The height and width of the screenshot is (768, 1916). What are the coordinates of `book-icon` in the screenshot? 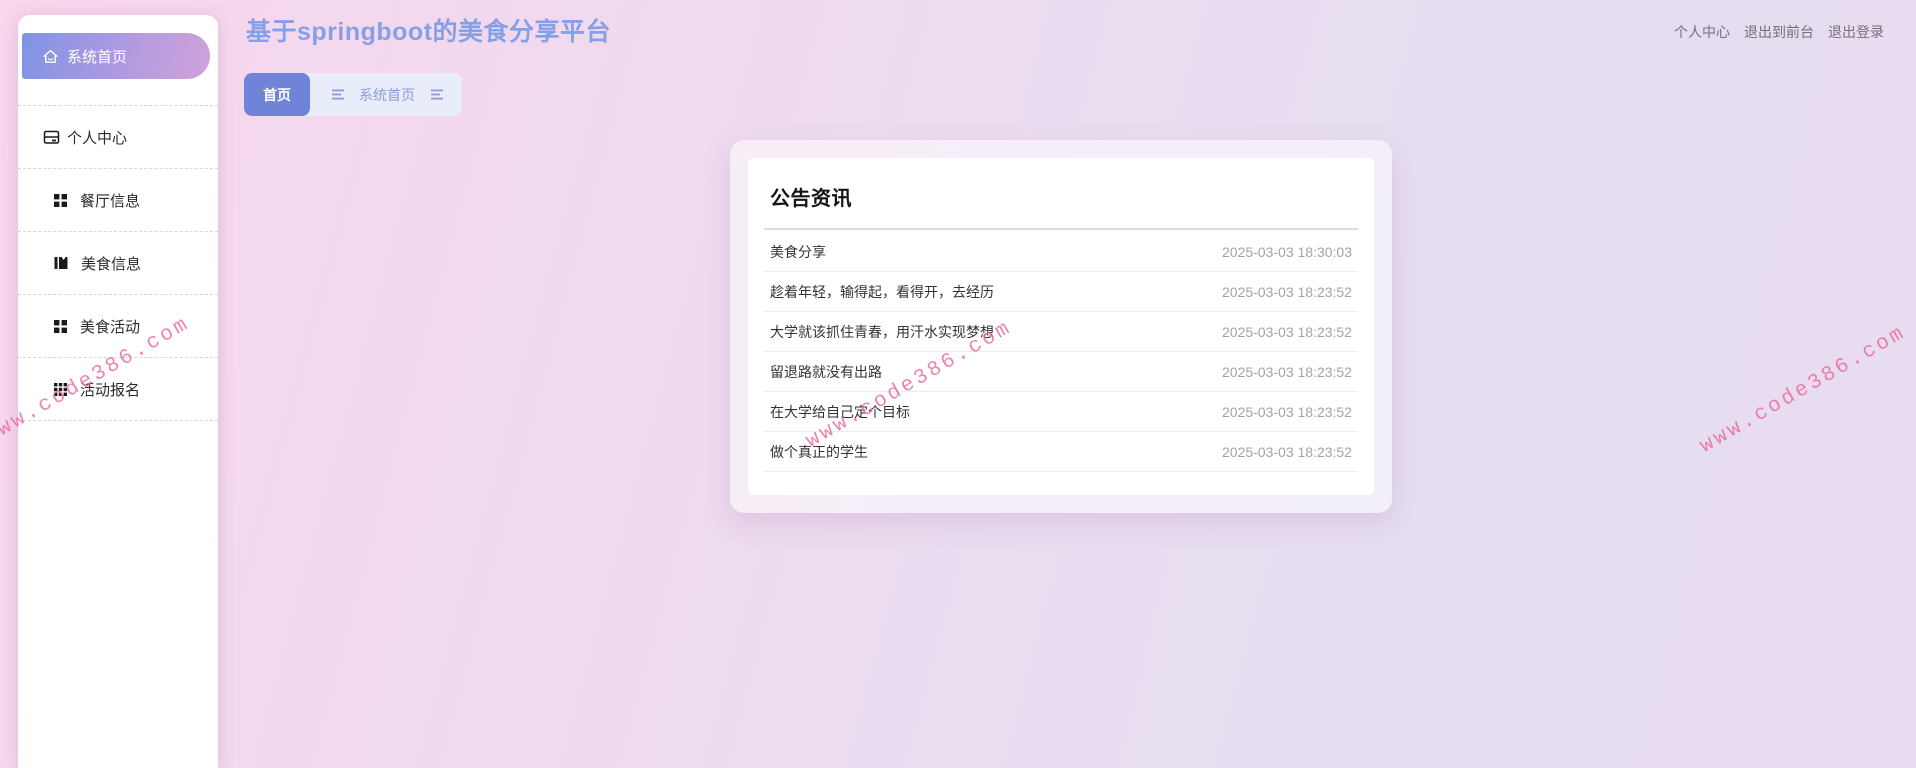 It's located at (61, 263).